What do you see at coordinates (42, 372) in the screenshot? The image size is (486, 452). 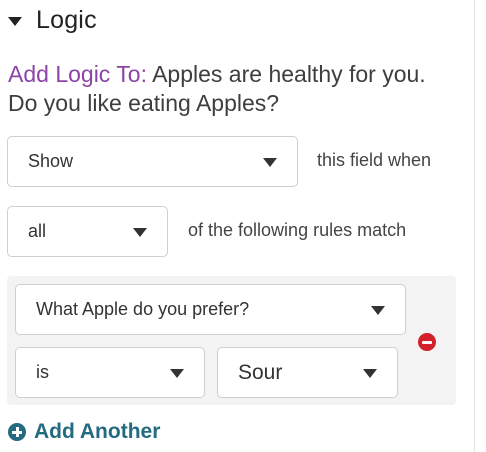 I see `rule-operator-value: is` at bounding box center [42, 372].